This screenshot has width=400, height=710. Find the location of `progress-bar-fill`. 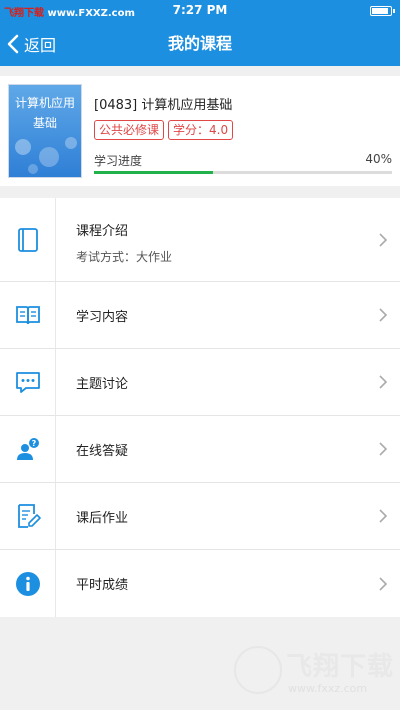

progress-bar-fill is located at coordinates (154, 172).